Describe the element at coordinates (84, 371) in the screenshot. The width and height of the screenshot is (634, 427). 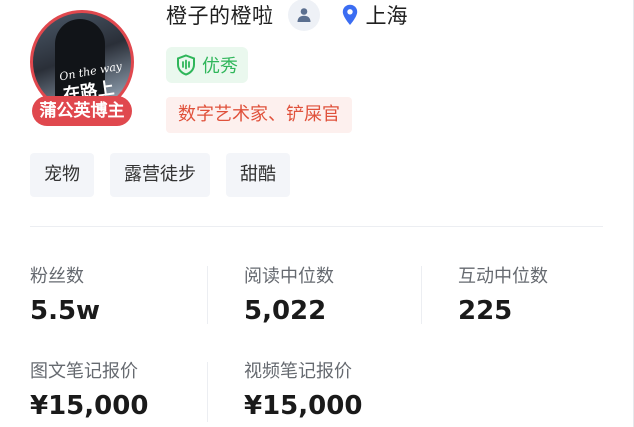
I see `stat-label: 图文笔记报价` at that location.